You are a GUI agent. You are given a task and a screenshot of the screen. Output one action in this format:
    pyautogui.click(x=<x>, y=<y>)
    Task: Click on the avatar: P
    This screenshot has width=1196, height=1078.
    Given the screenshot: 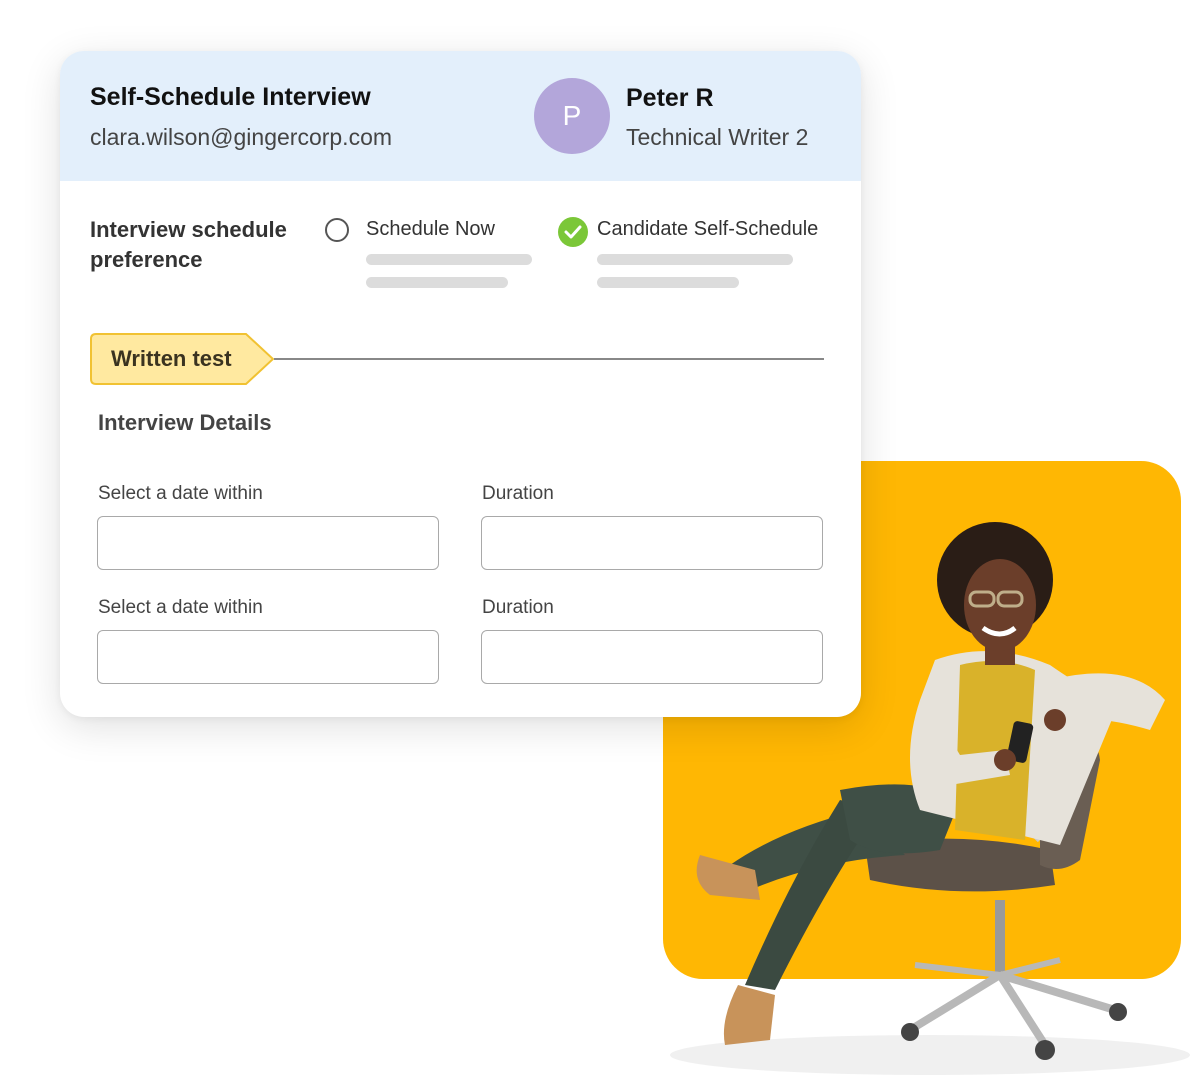 What is the action you would take?
    pyautogui.click(x=572, y=116)
    